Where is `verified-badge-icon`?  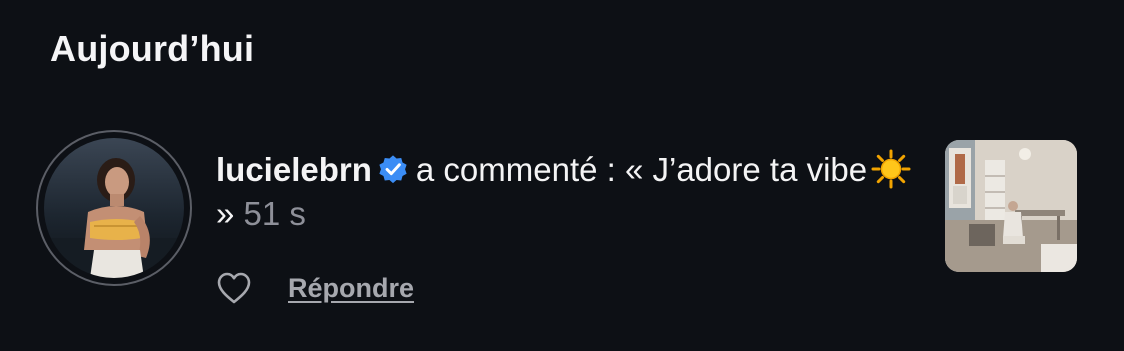
verified-badge-icon is located at coordinates (393, 169).